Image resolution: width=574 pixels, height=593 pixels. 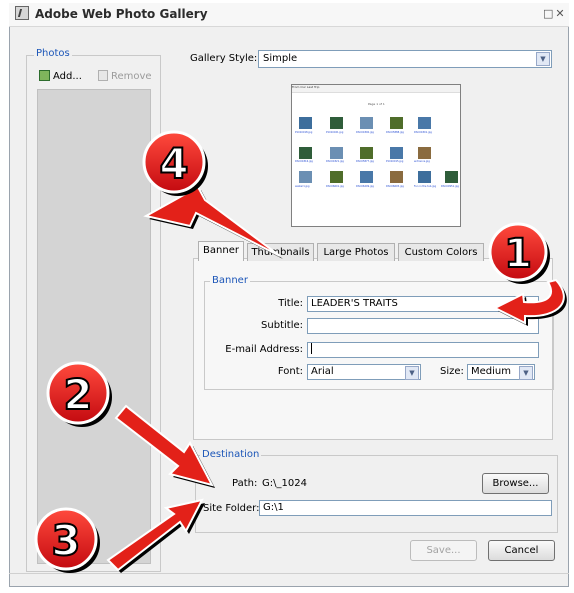 I want to click on callout-four: 4, so click(x=175, y=163).